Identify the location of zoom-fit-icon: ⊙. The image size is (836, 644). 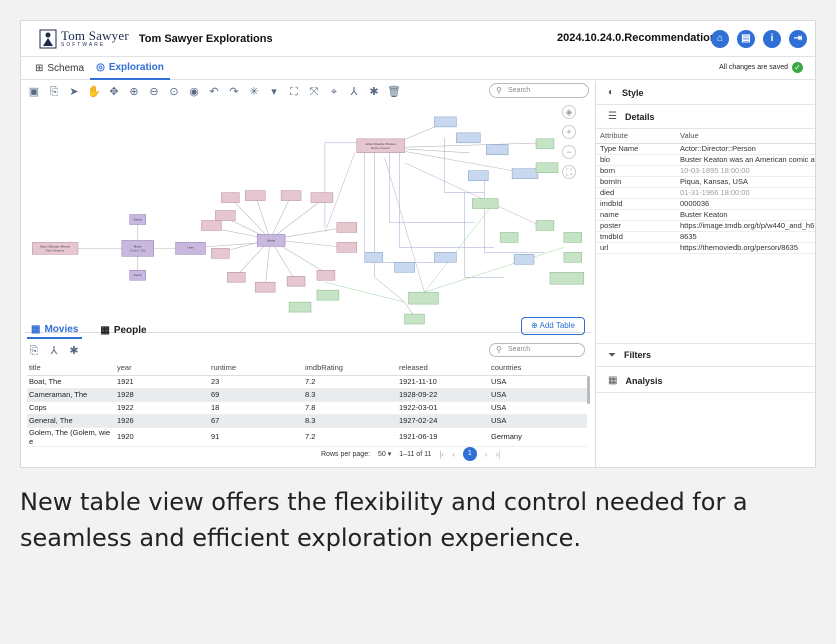
(174, 92).